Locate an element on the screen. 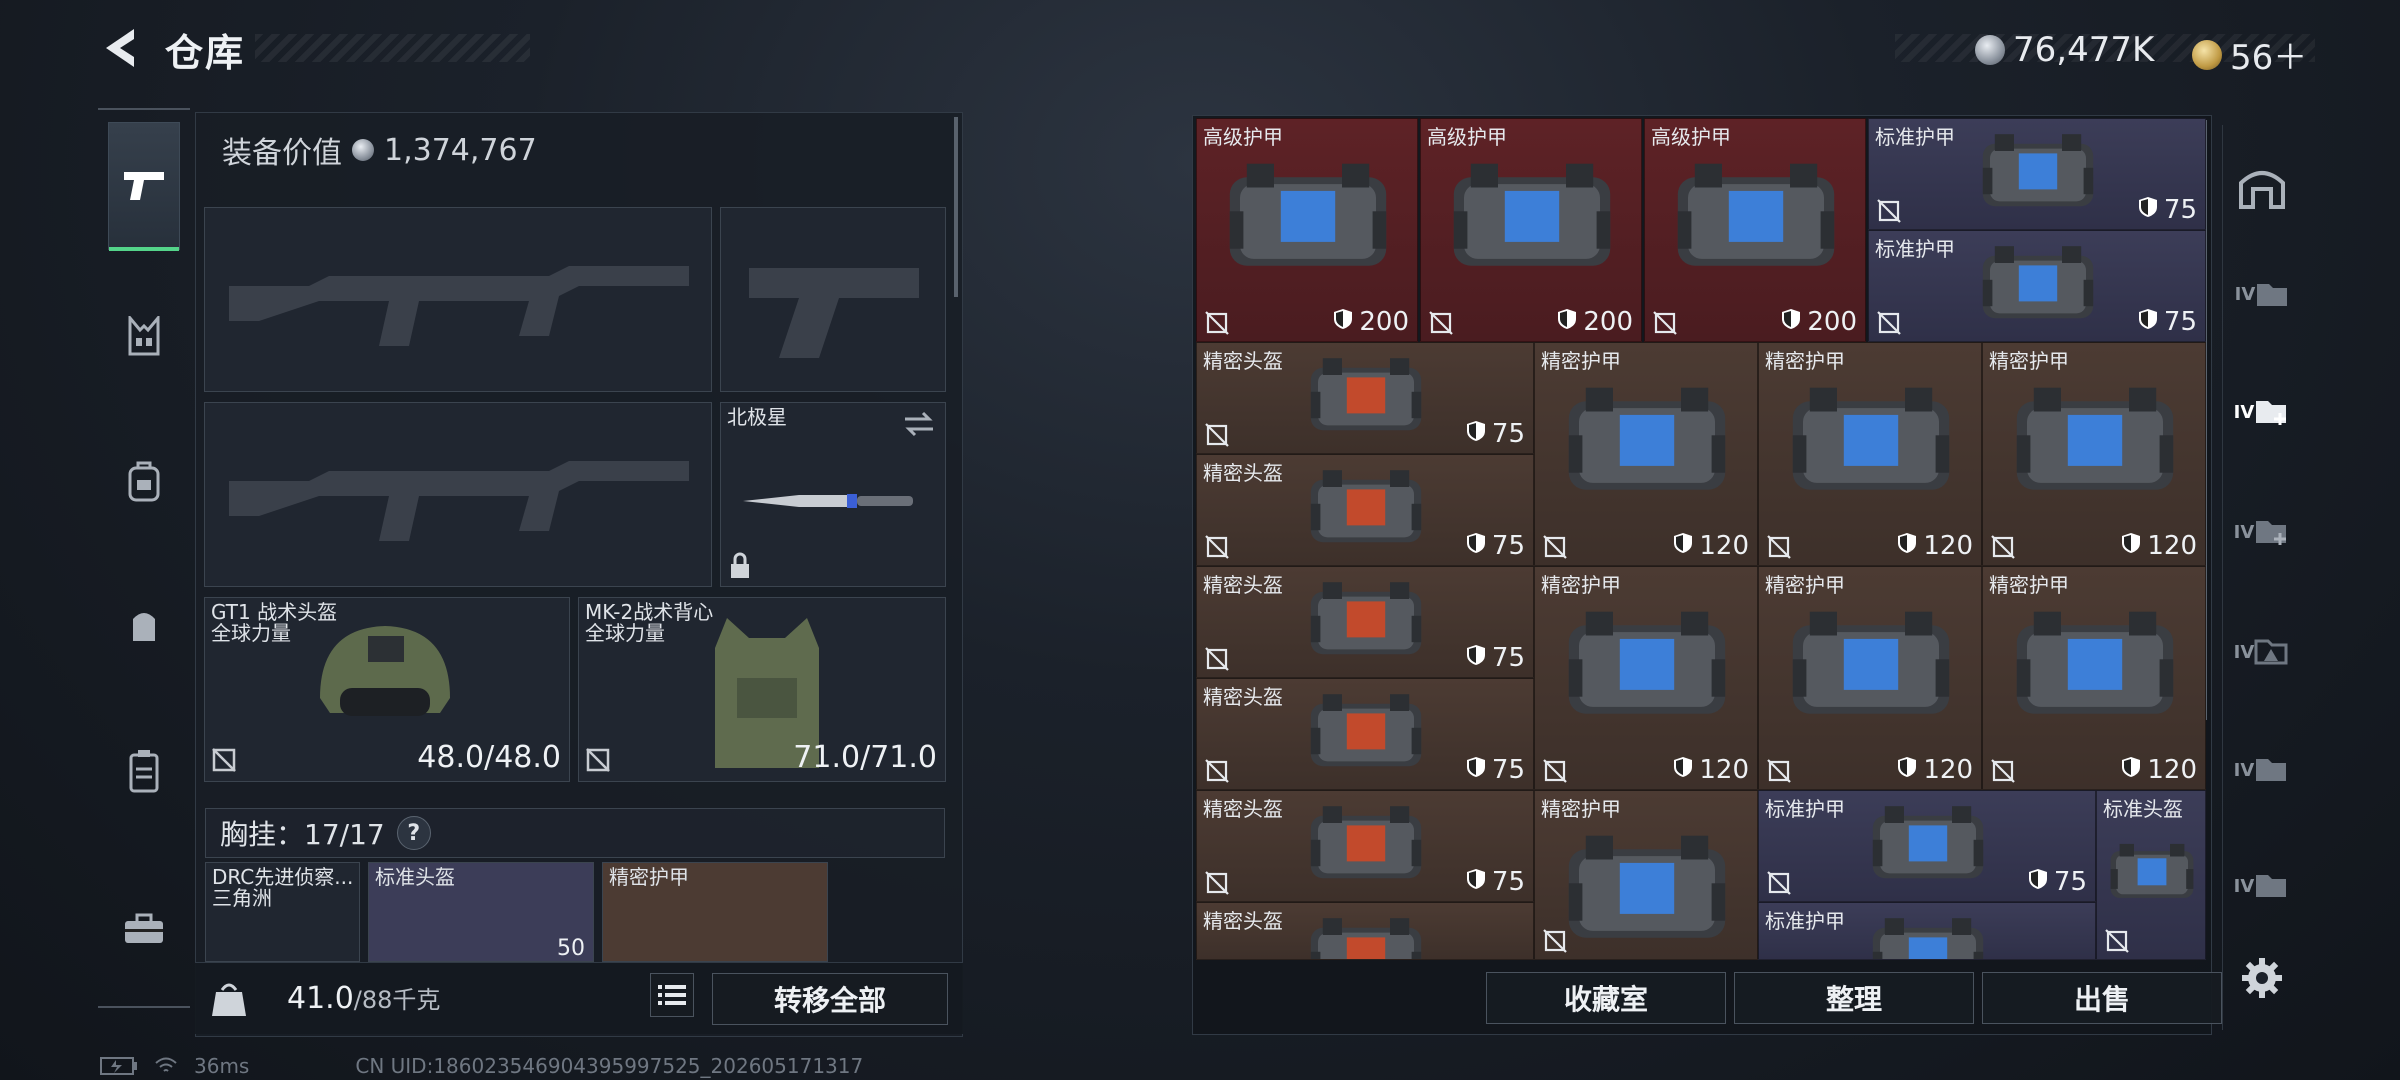  grid-item: 精密头盔 is located at coordinates (1365, 931).